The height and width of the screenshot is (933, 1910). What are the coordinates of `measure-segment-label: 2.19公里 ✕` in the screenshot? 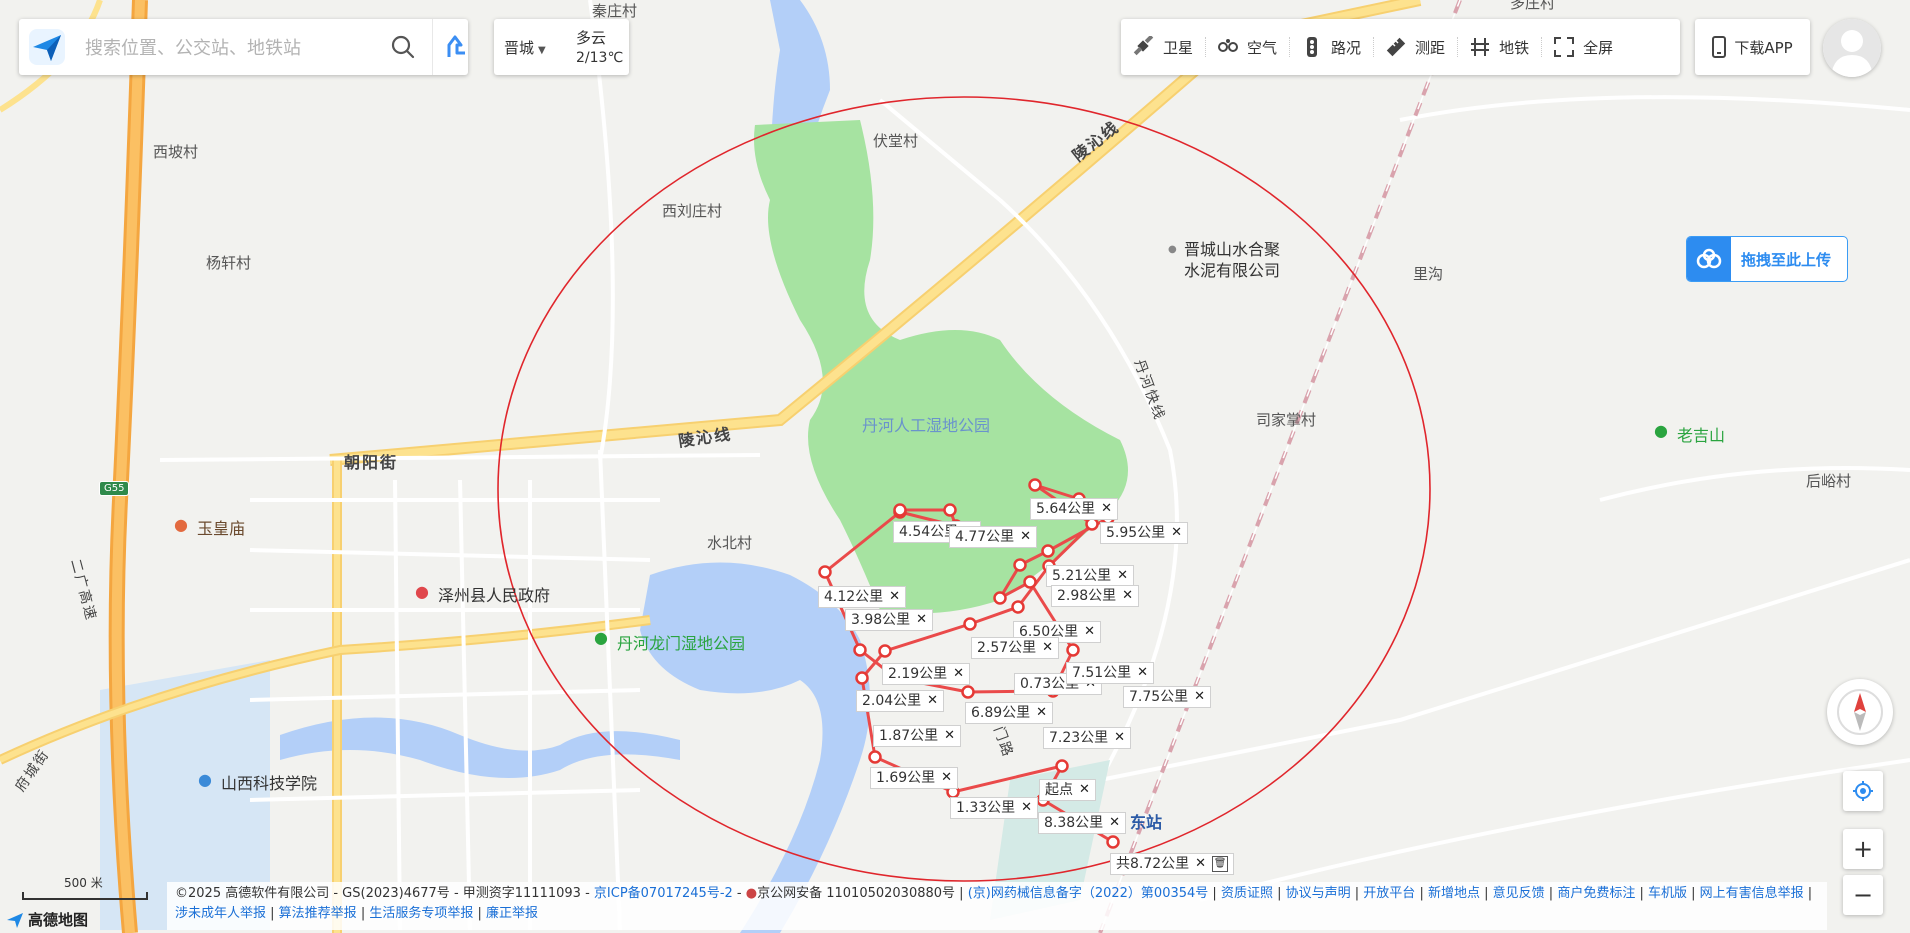 It's located at (926, 674).